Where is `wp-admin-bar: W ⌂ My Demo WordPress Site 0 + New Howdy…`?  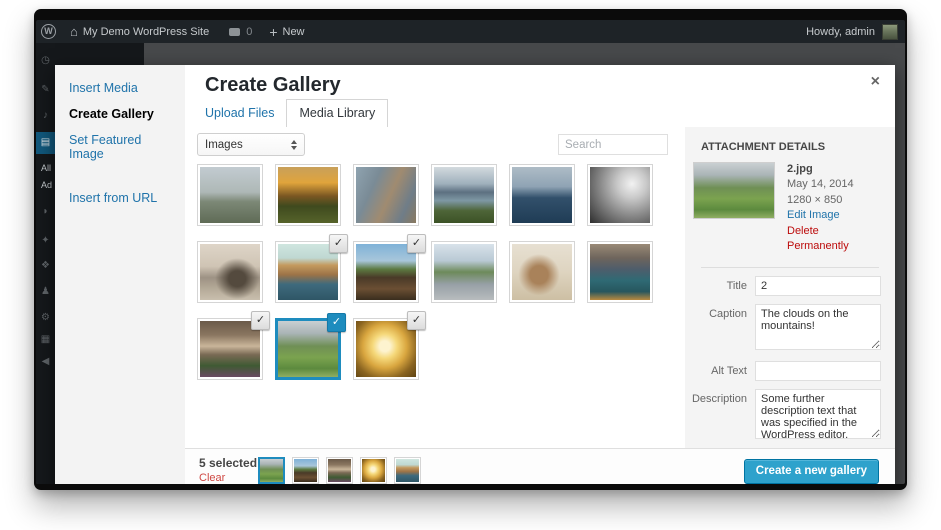
wp-admin-bar: W ⌂ My Demo WordPress Site 0 + New Howdy… is located at coordinates (470, 31).